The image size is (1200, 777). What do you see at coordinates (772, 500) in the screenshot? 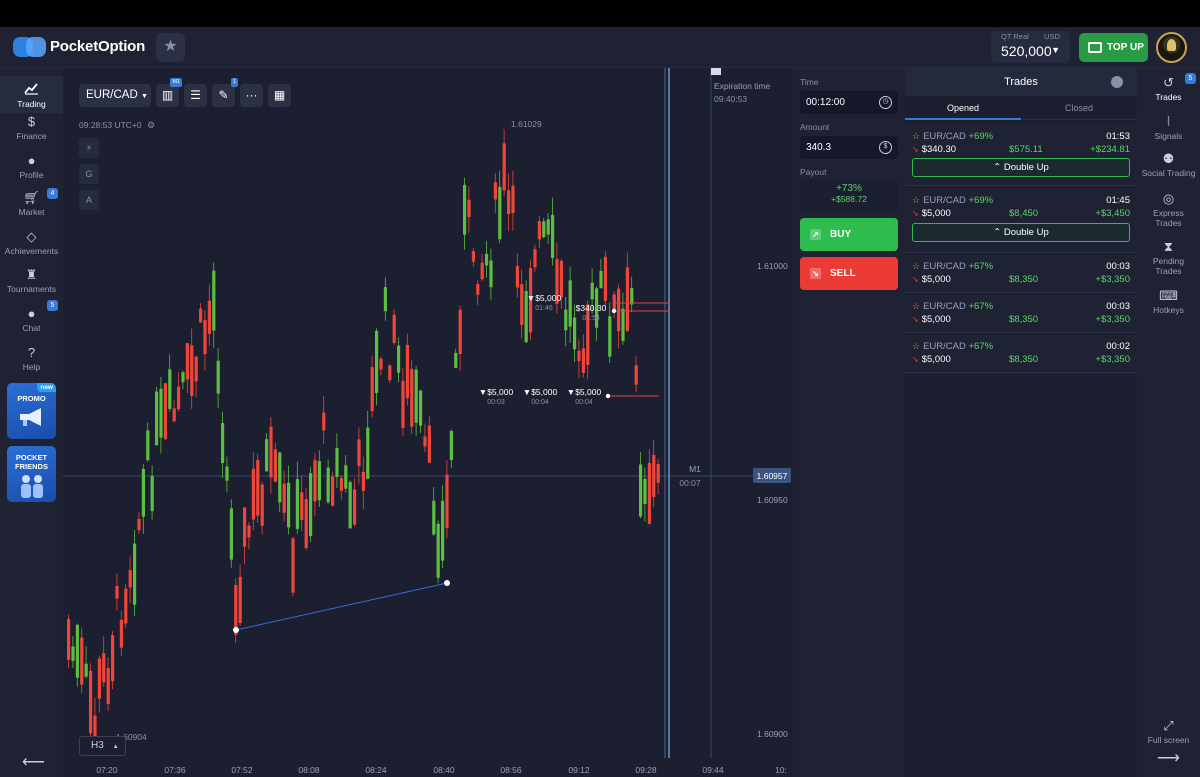
I see `price-label: 1.60950` at bounding box center [772, 500].